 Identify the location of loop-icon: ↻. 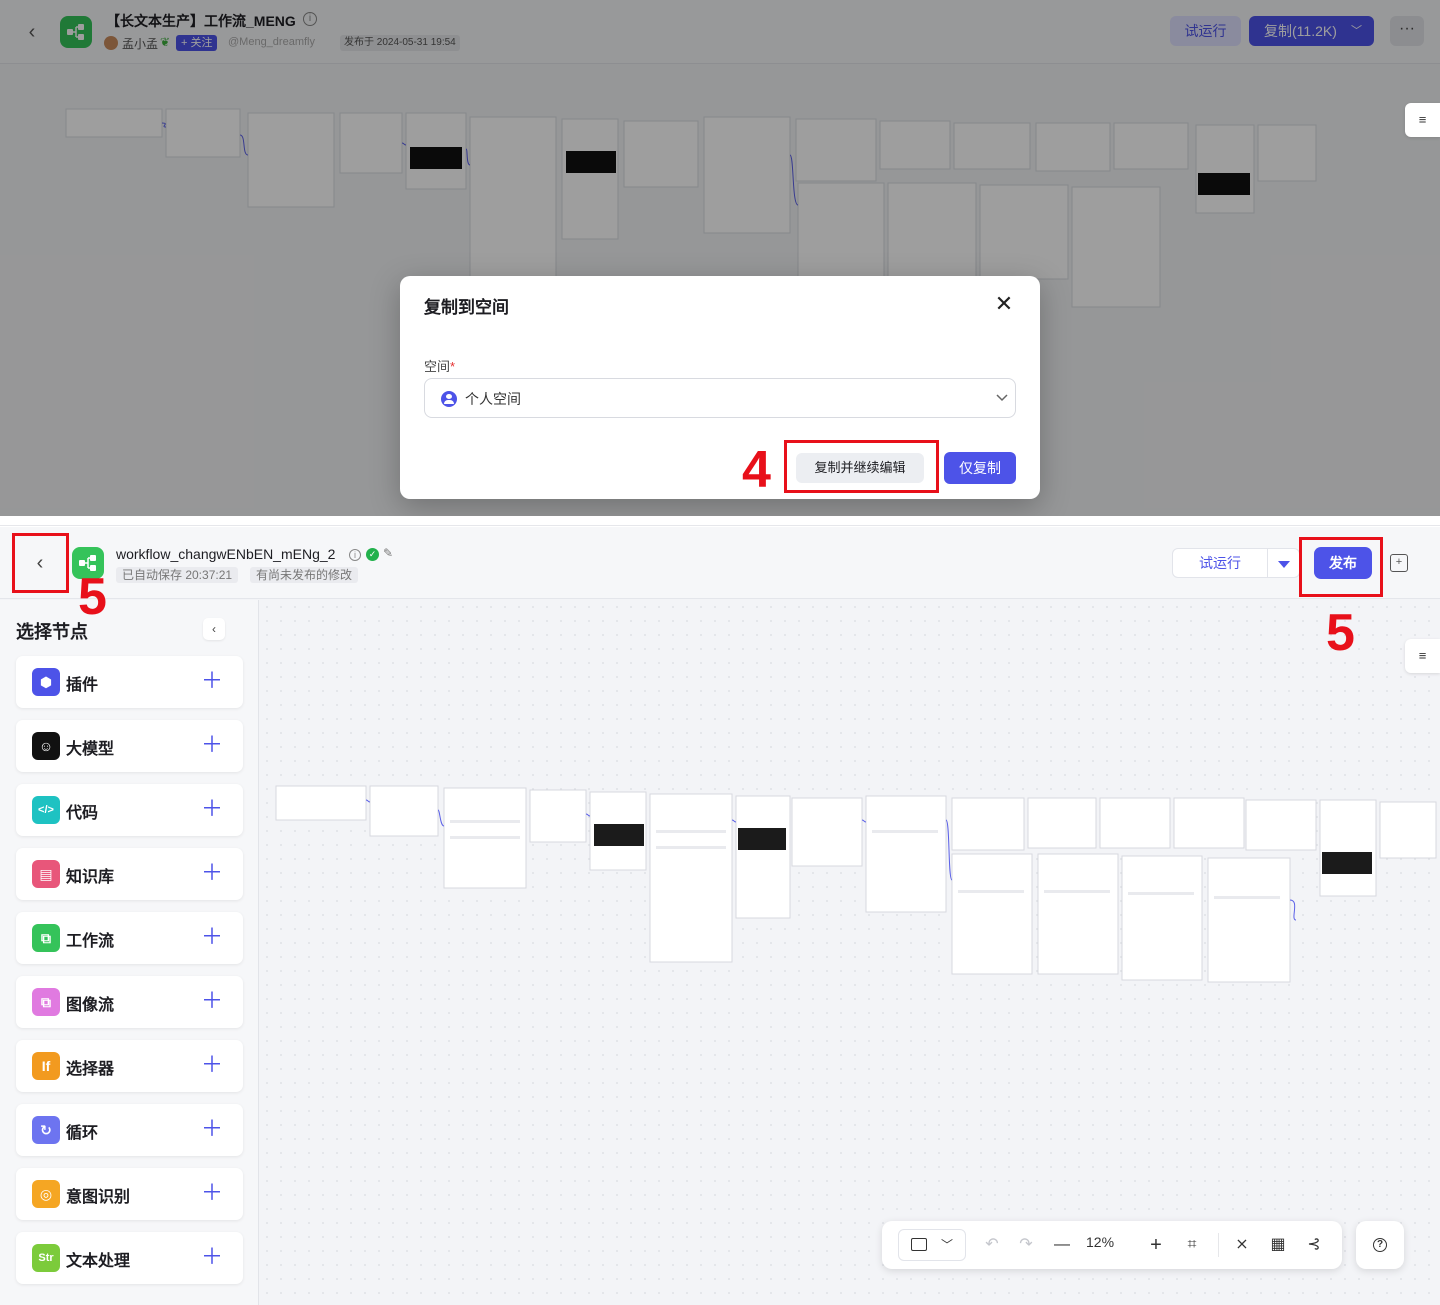
(46, 1130).